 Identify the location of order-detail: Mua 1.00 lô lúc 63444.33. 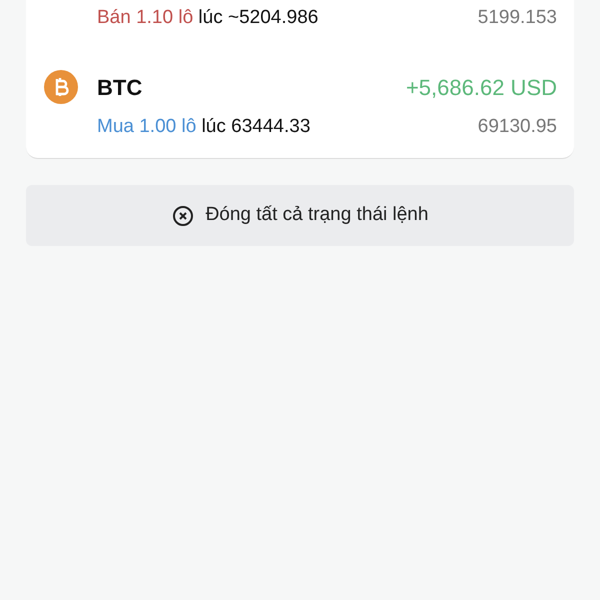
(203, 126).